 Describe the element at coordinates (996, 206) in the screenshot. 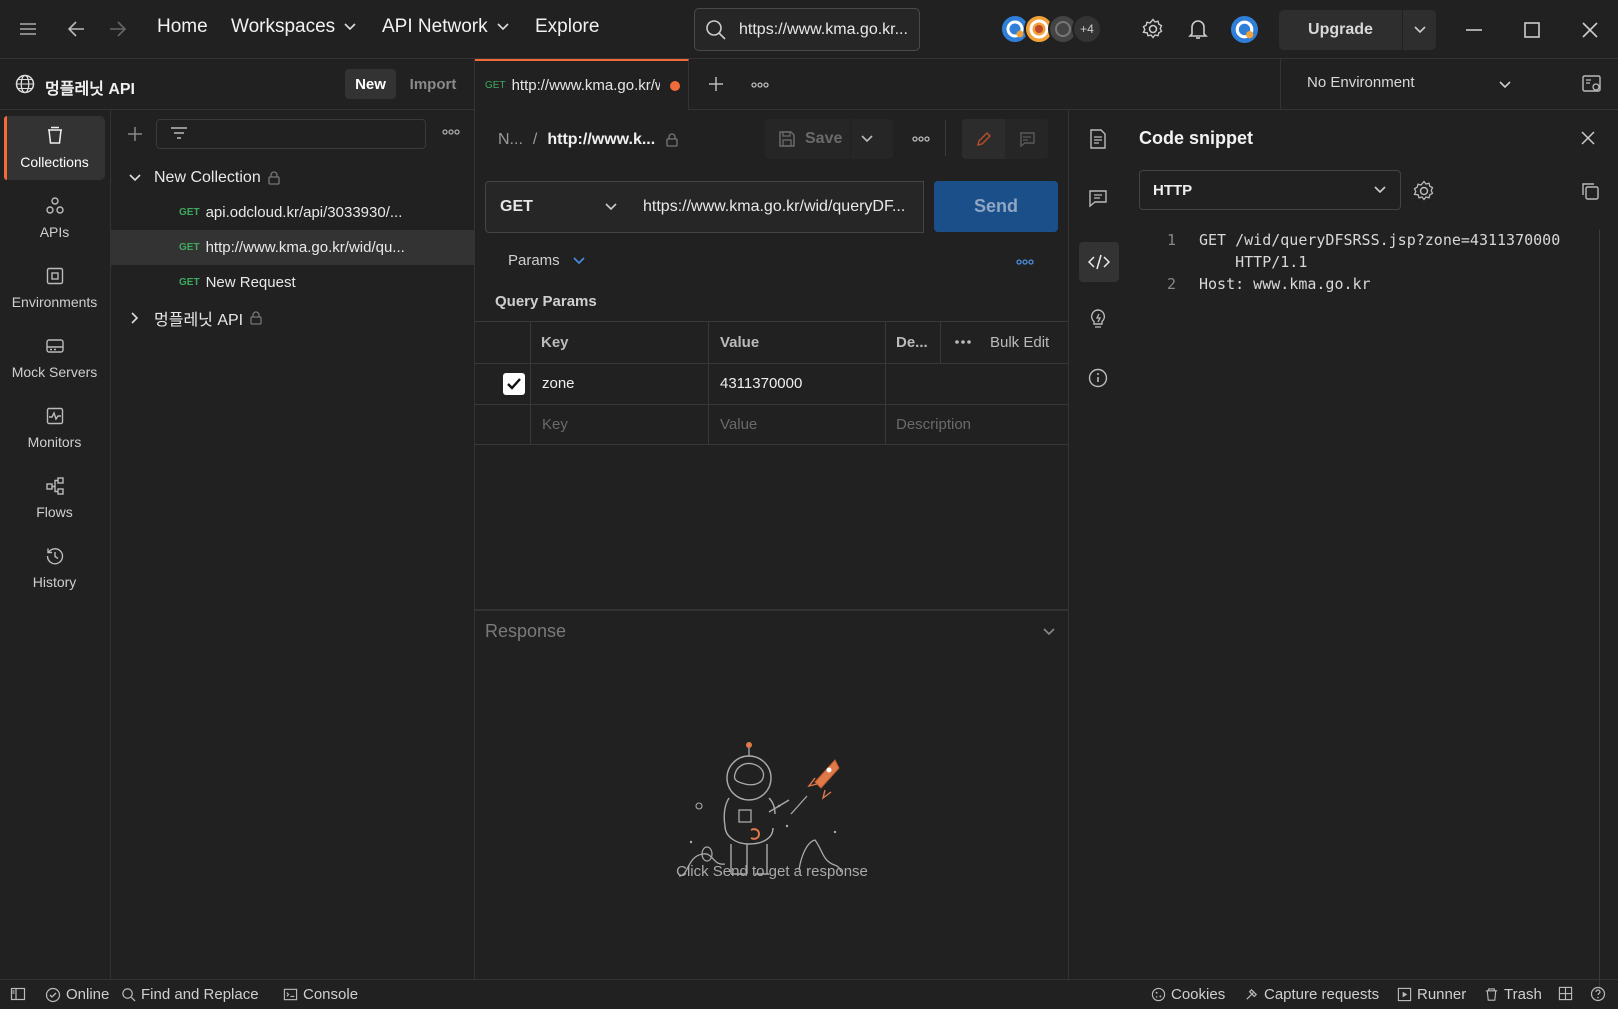

I see `send-button: Send` at that location.